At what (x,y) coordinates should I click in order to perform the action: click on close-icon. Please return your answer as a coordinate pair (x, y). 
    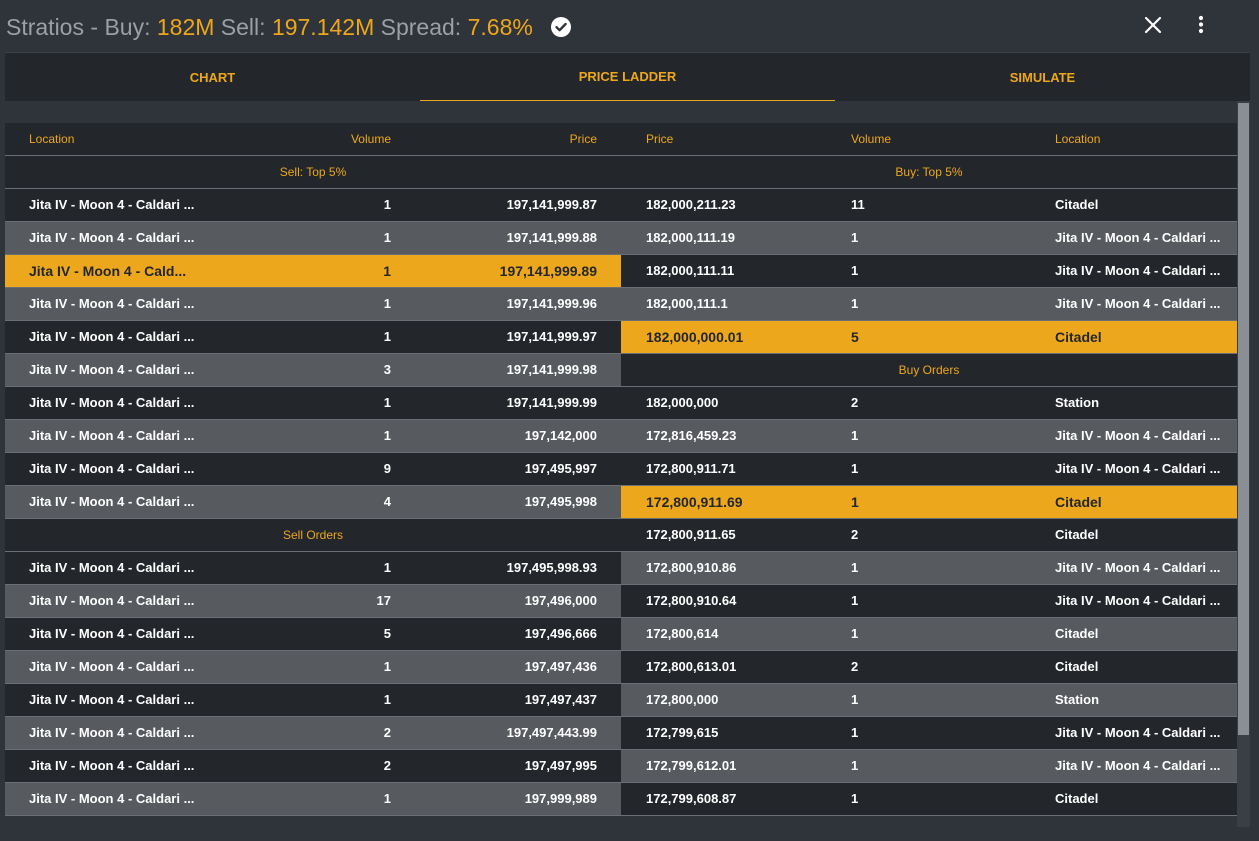
    Looking at the image, I should click on (1153, 25).